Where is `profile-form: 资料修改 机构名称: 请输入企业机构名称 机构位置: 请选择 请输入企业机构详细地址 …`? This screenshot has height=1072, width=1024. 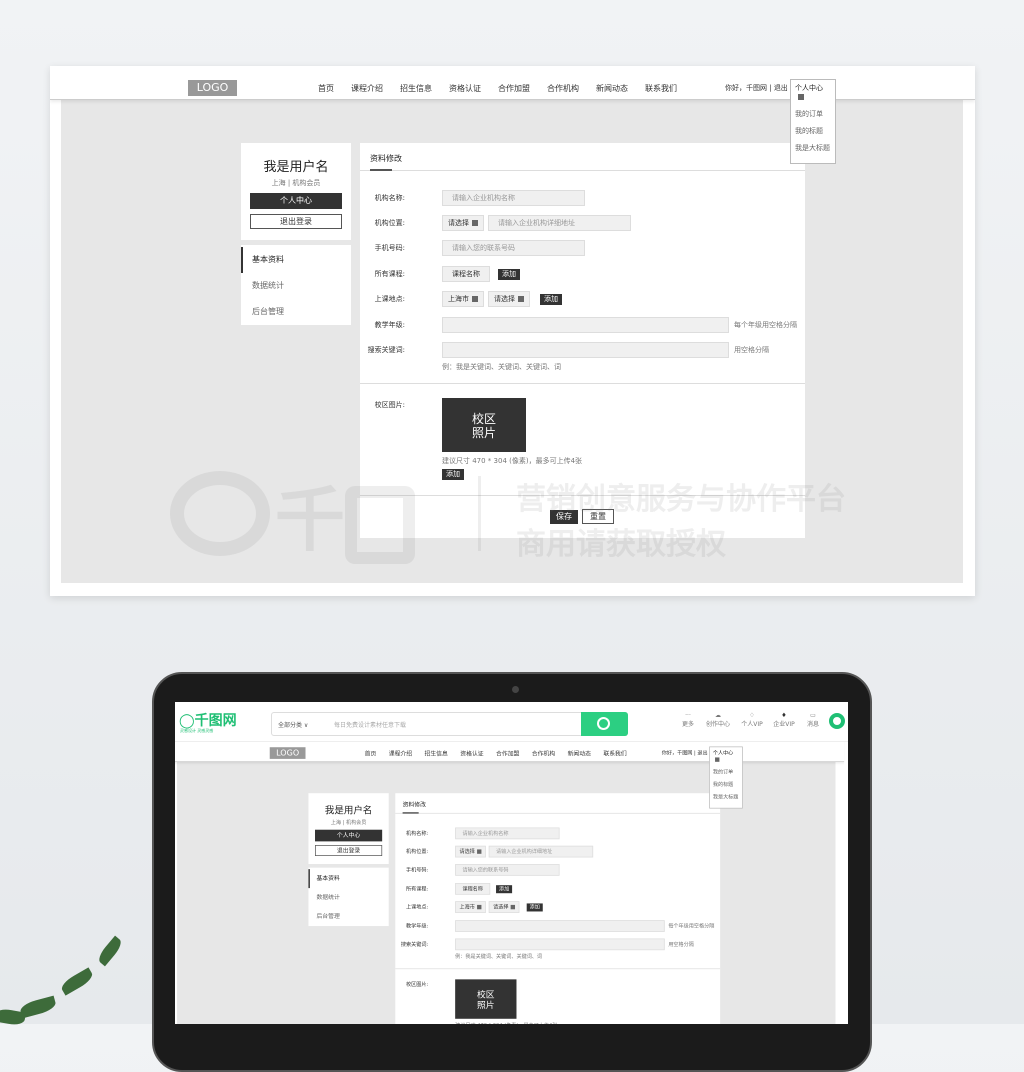
profile-form: 资料修改 机构名称: 请输入企业机构名称 机构位置: 请选择 请输入企业机构详细地址 … is located at coordinates (558, 908).